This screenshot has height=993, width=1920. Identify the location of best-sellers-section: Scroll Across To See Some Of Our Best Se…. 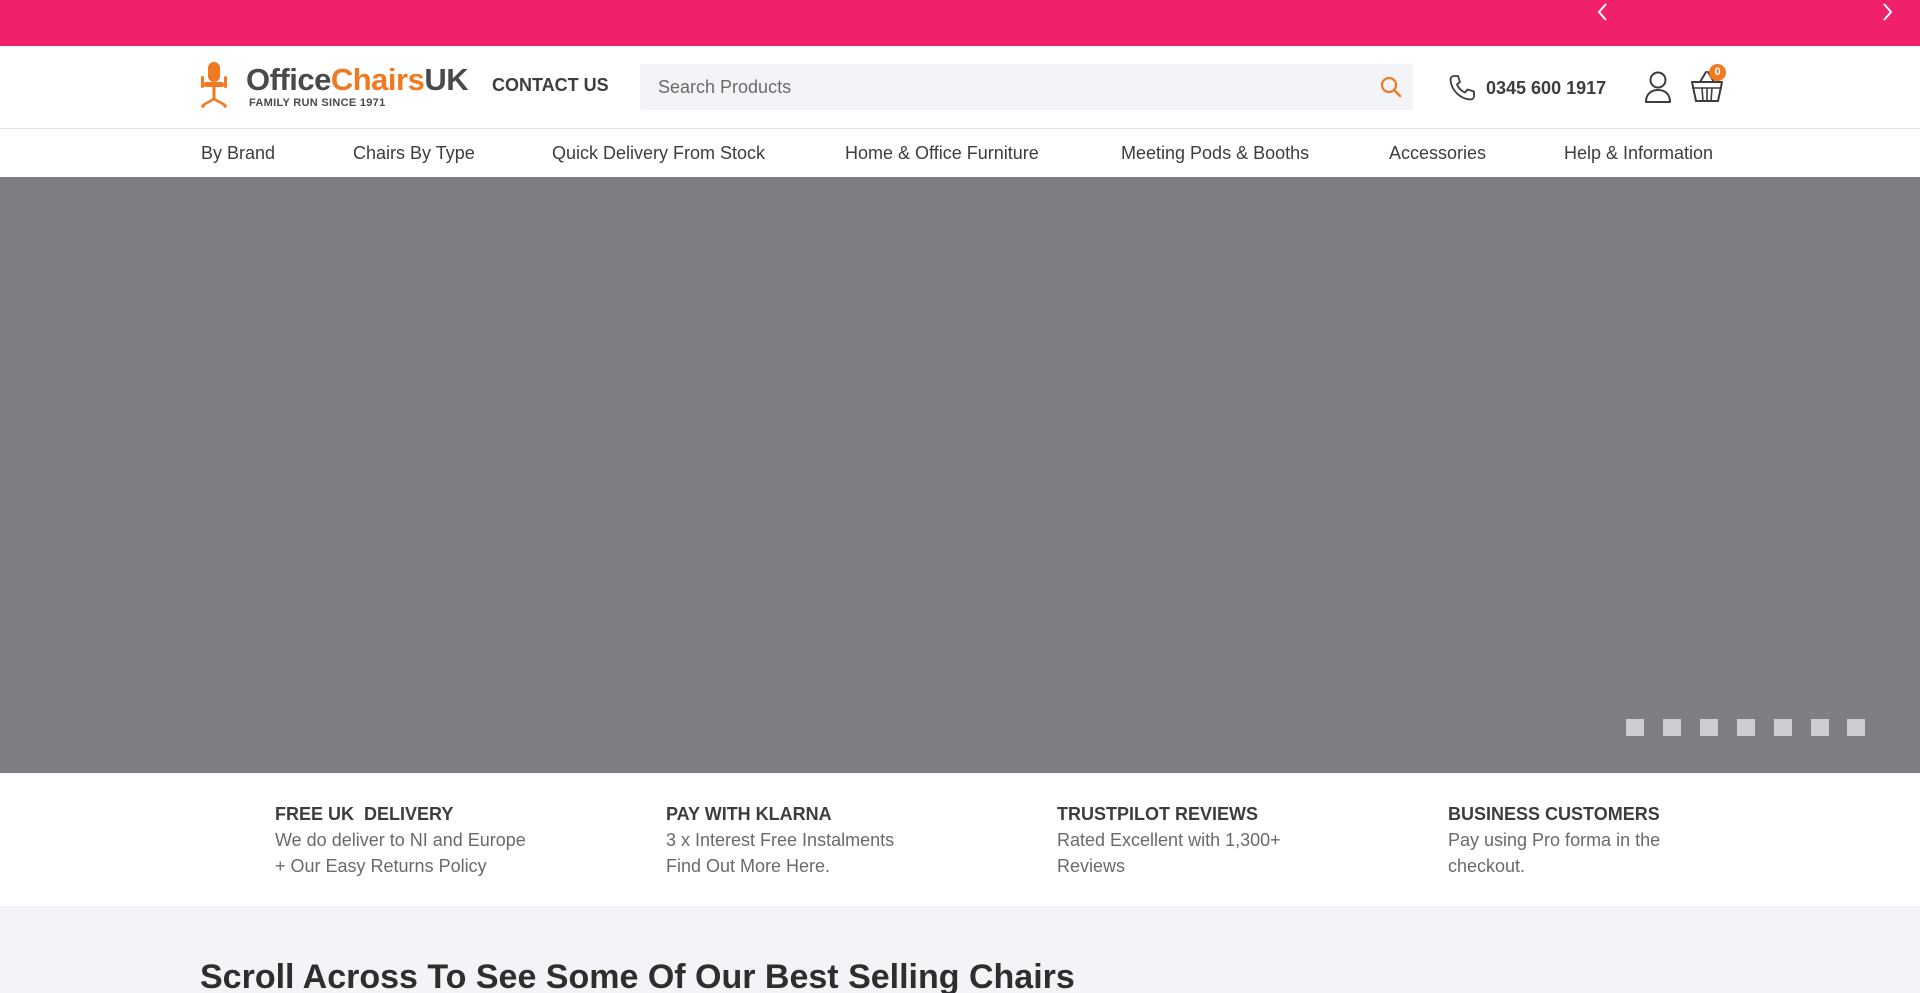
(960, 949).